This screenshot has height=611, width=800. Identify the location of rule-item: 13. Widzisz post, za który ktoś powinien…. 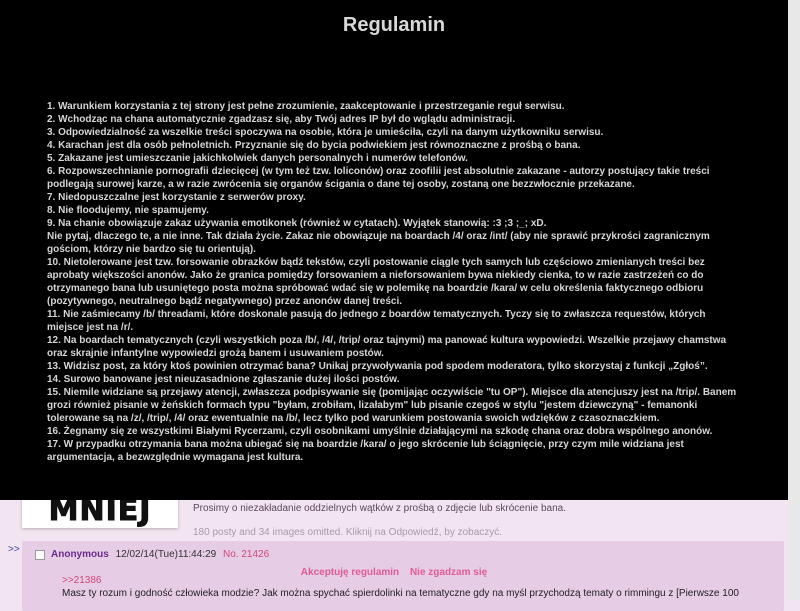
(377, 366).